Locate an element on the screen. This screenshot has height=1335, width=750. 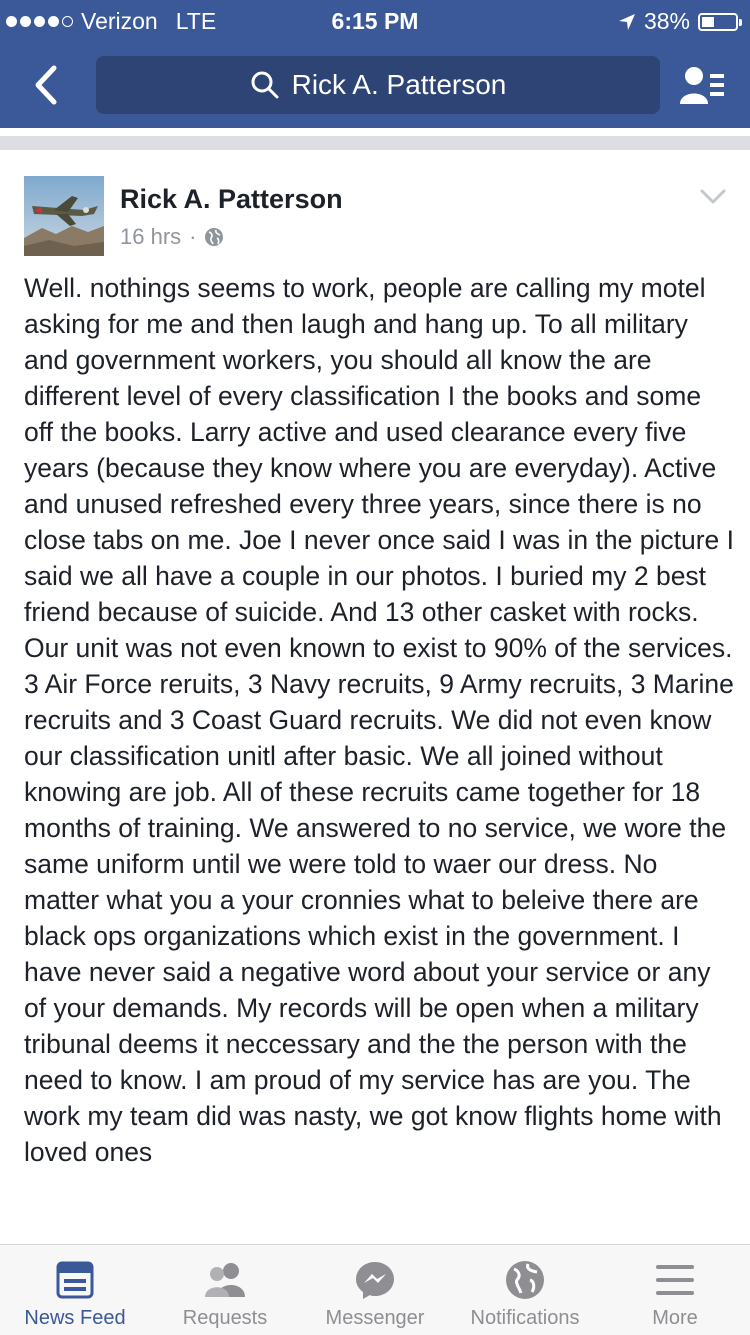
tab-more: More is located at coordinates (675, 1290).